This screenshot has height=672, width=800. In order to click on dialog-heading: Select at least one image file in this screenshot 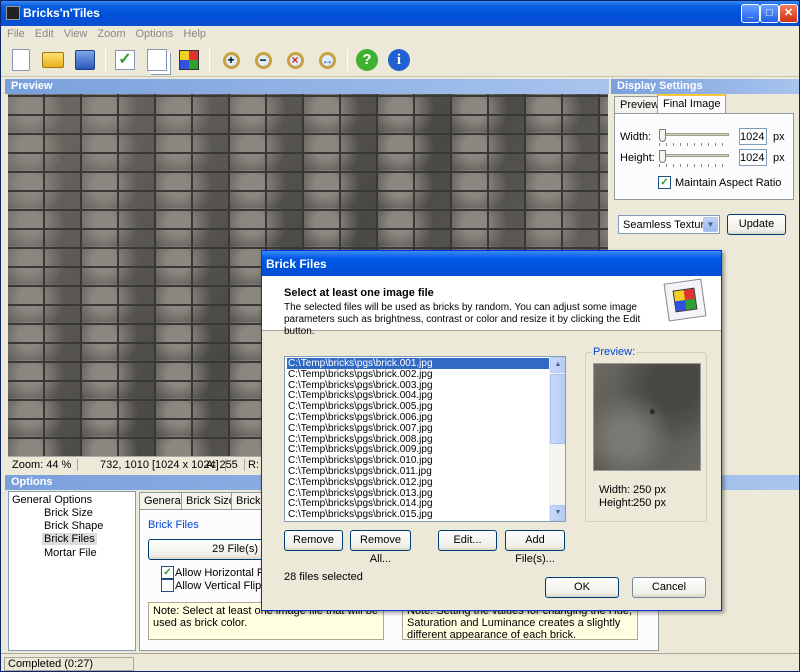, I will do `click(359, 293)`.